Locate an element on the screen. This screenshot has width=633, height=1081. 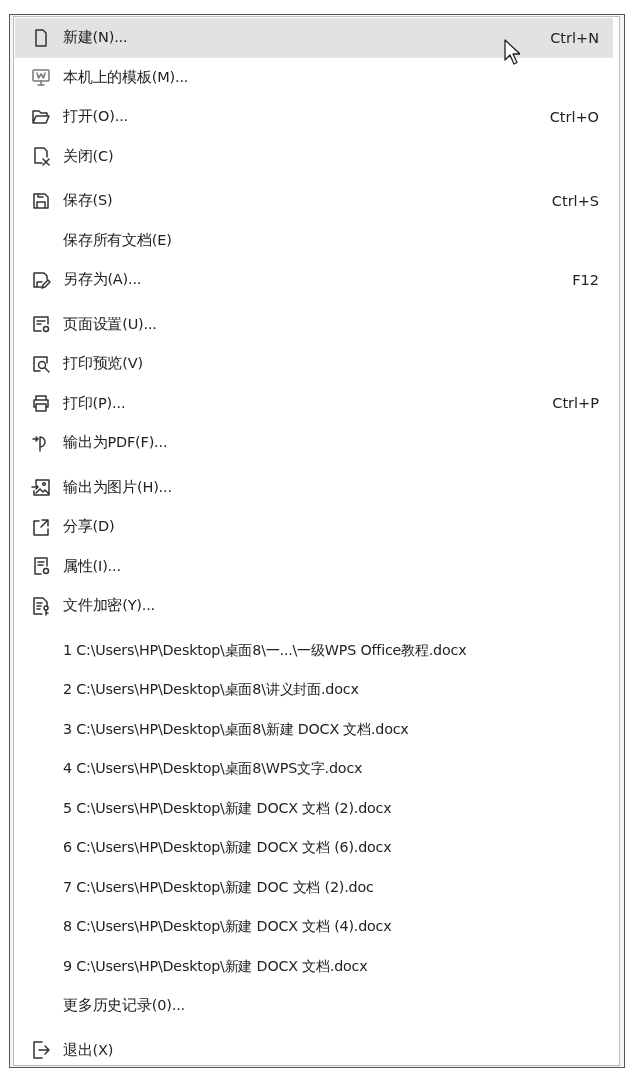
recent-file-item: 7 C:\Users\HP\Desktop\新建 DOC 文档 (2).doc is located at coordinates (314, 887).